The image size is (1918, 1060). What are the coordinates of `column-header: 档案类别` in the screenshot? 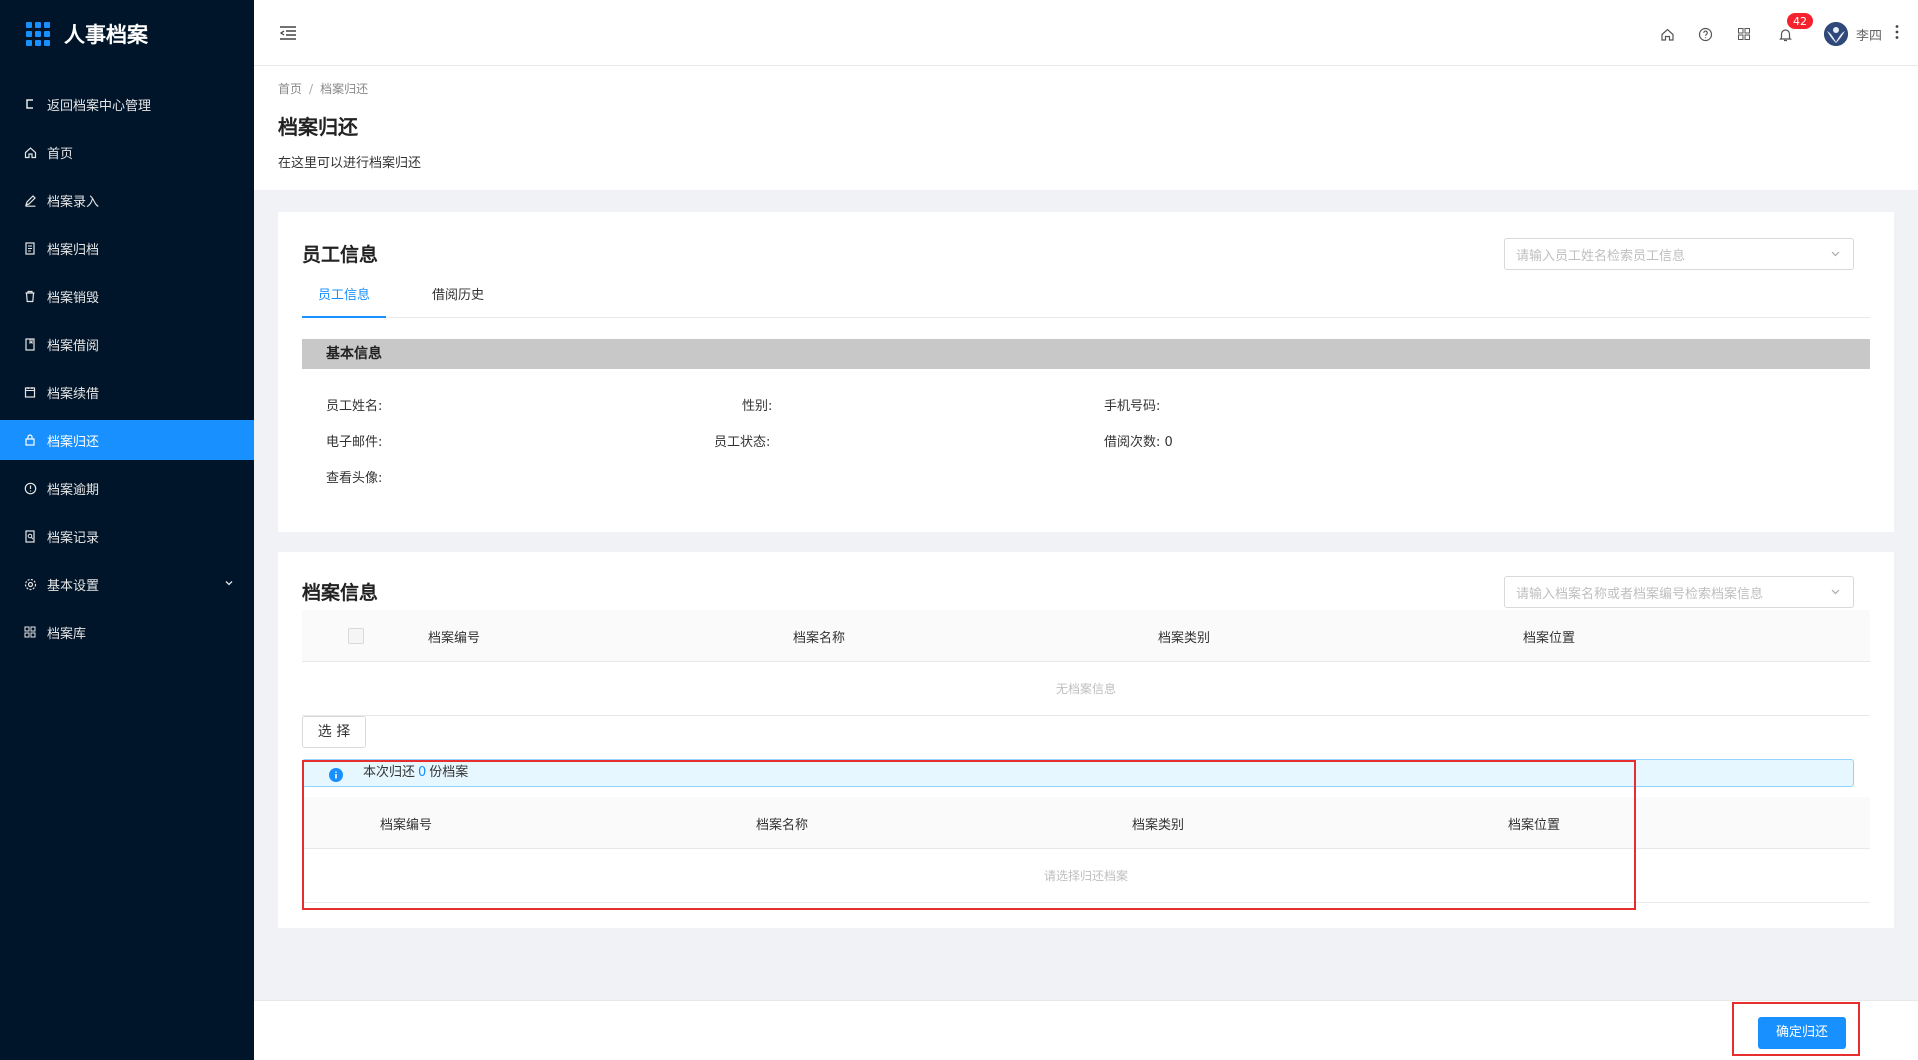 It's located at (1184, 638).